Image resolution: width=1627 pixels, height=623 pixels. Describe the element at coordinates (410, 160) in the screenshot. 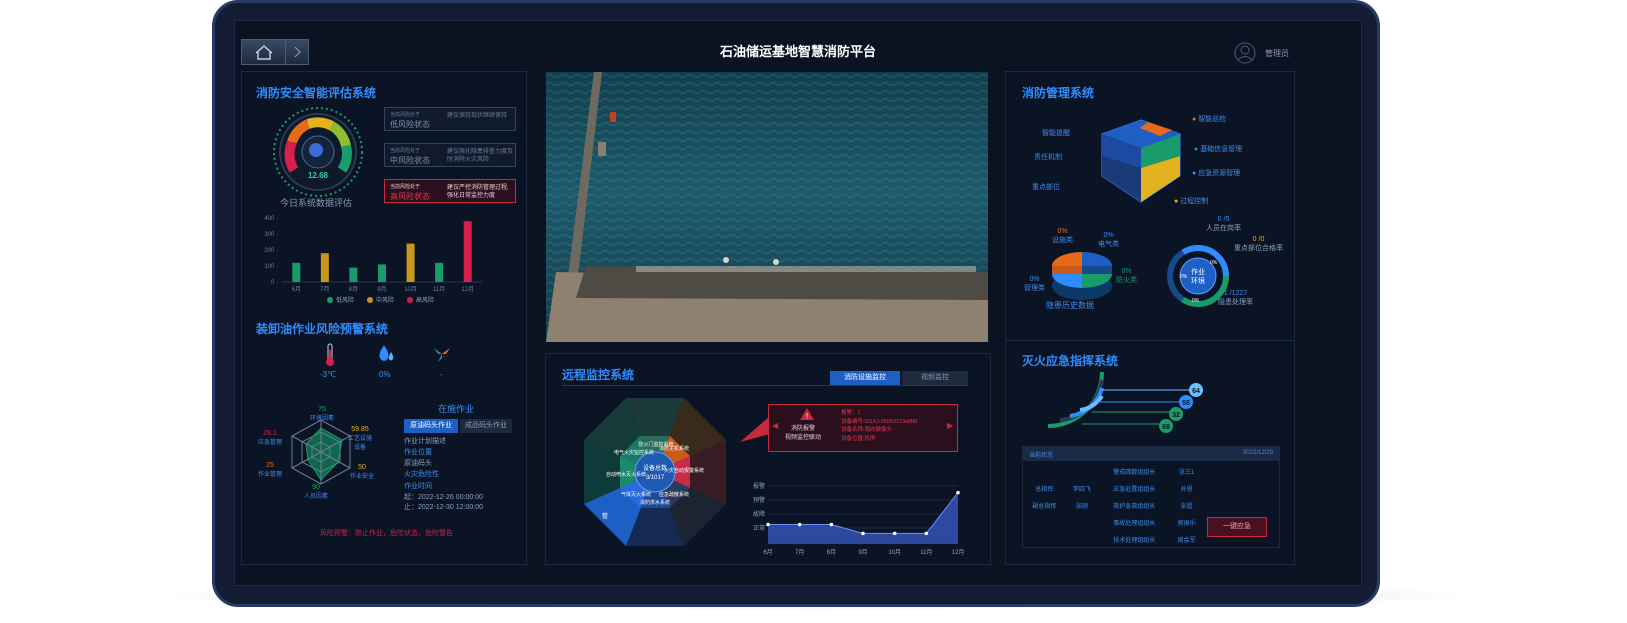

I see `status-value: 中风险状态` at that location.